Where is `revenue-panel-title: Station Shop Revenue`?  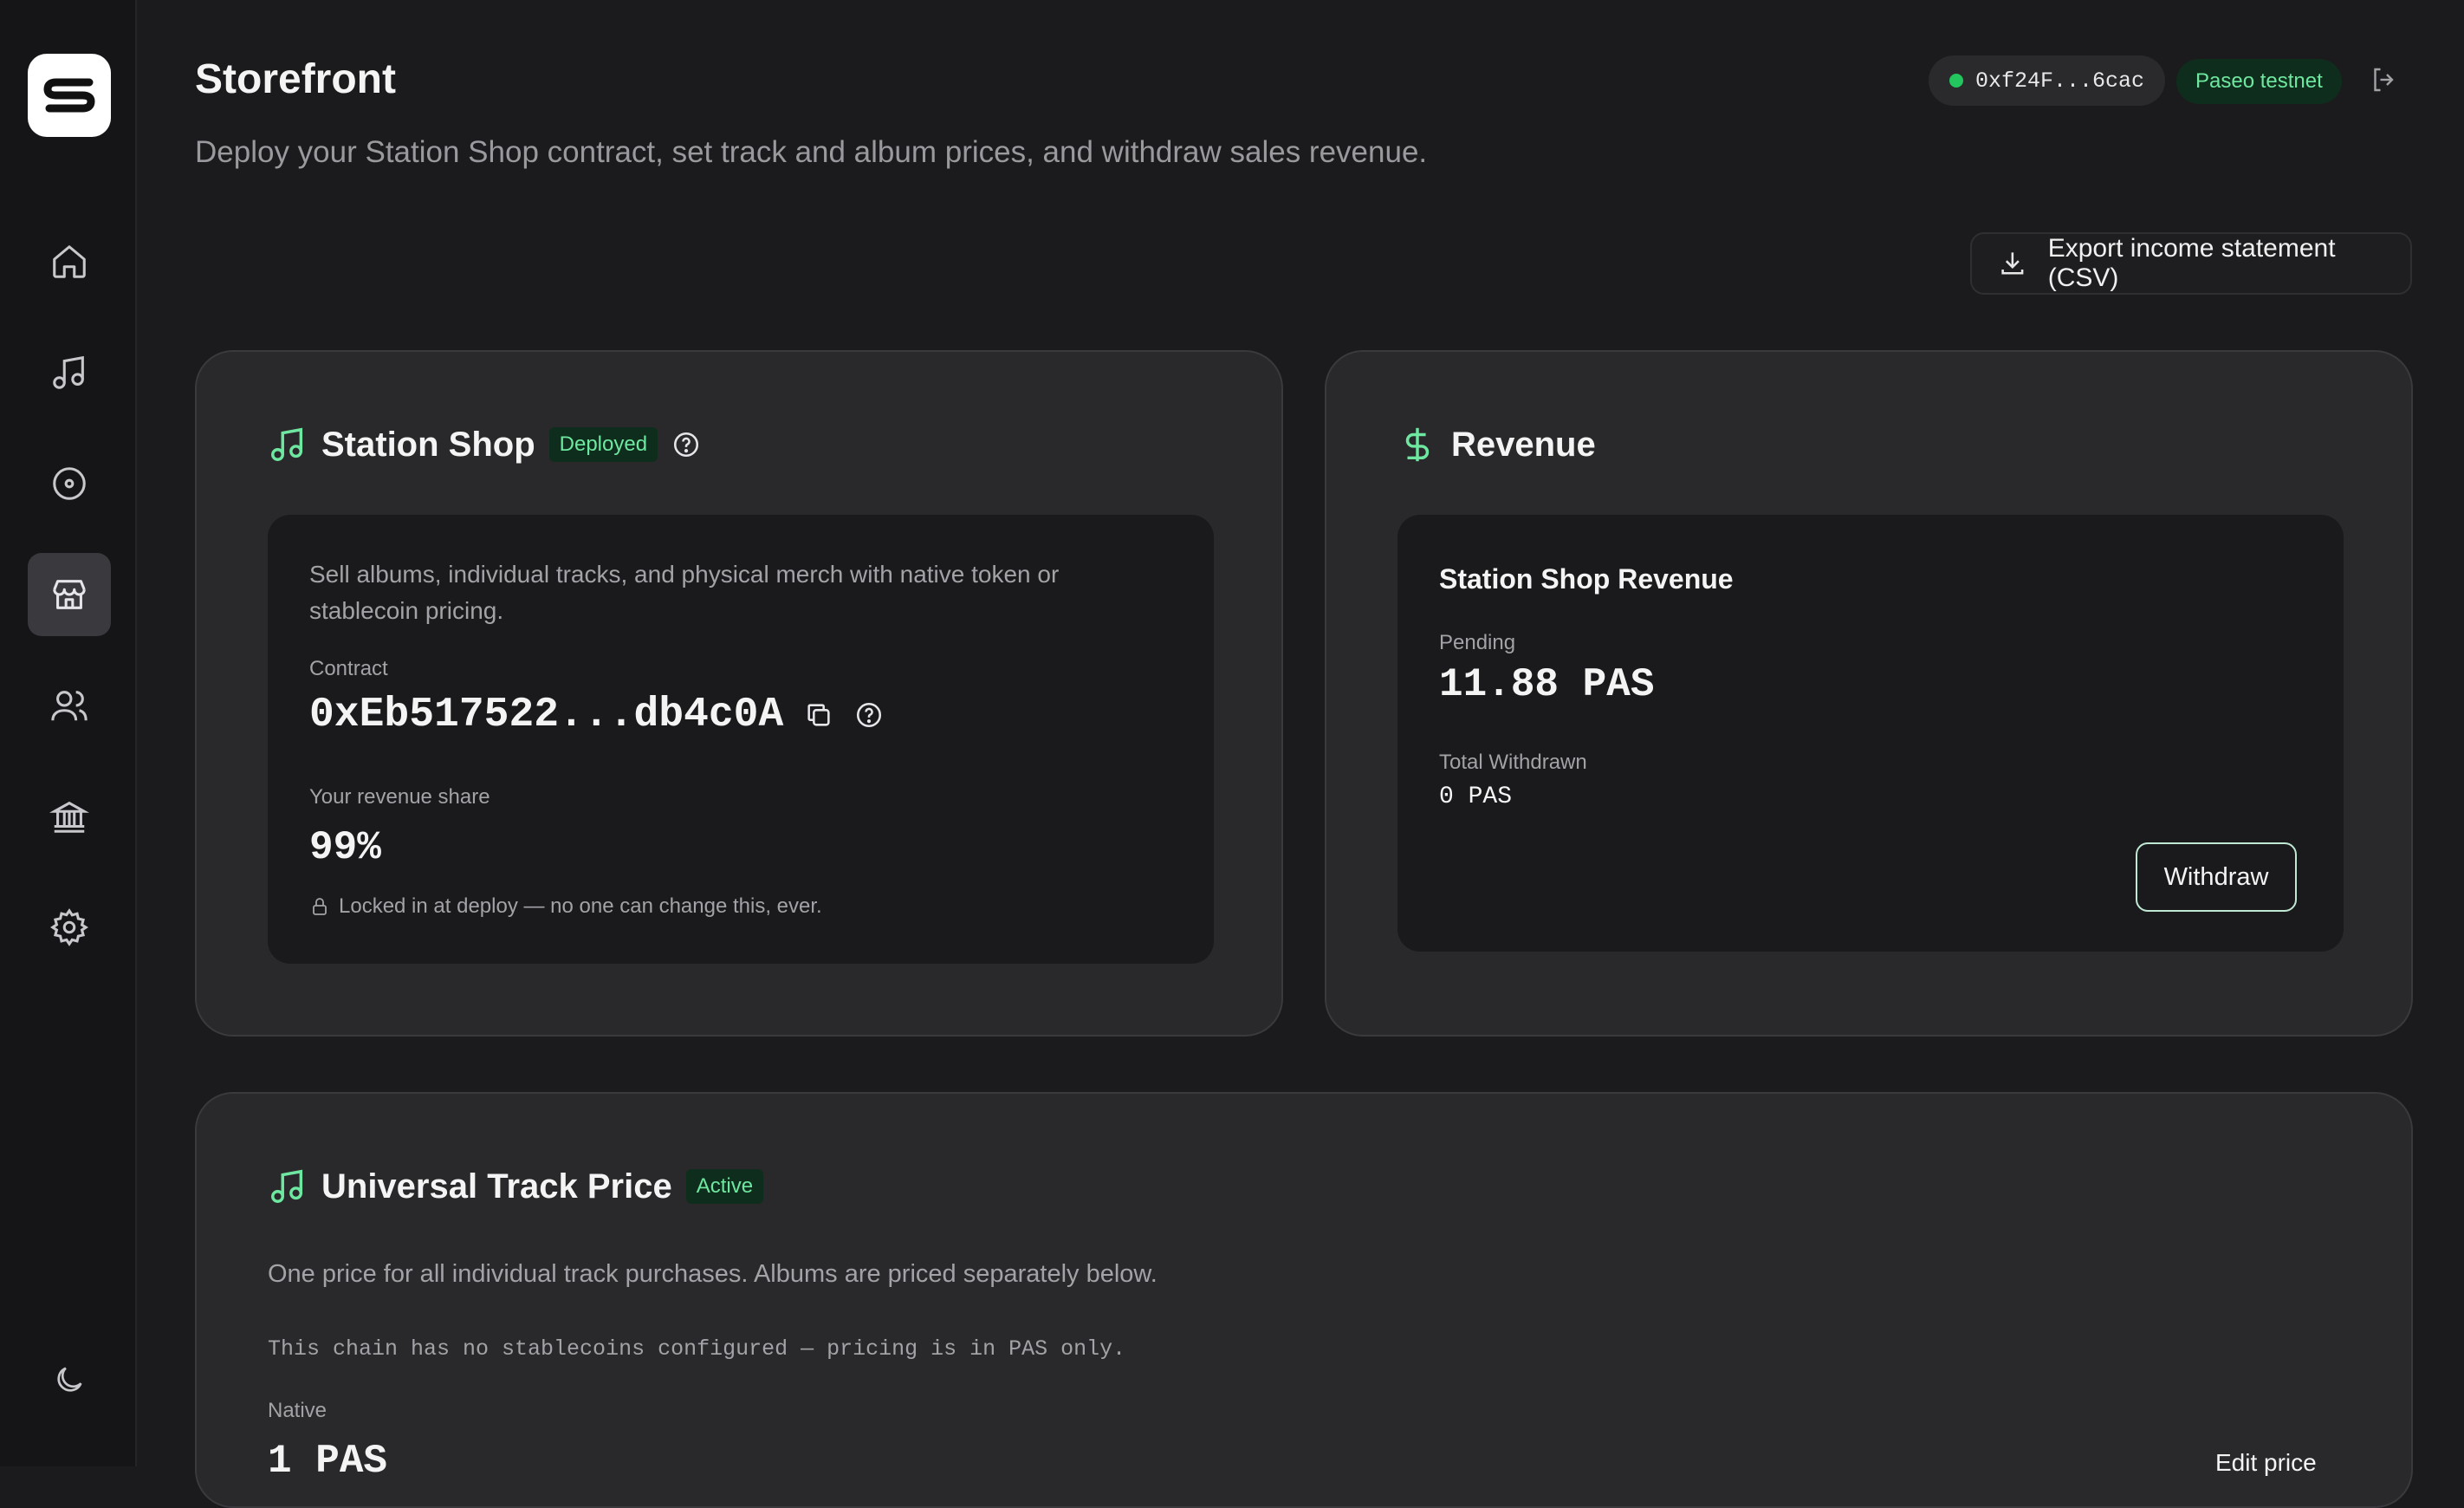 revenue-panel-title: Station Shop Revenue is located at coordinates (1587, 579).